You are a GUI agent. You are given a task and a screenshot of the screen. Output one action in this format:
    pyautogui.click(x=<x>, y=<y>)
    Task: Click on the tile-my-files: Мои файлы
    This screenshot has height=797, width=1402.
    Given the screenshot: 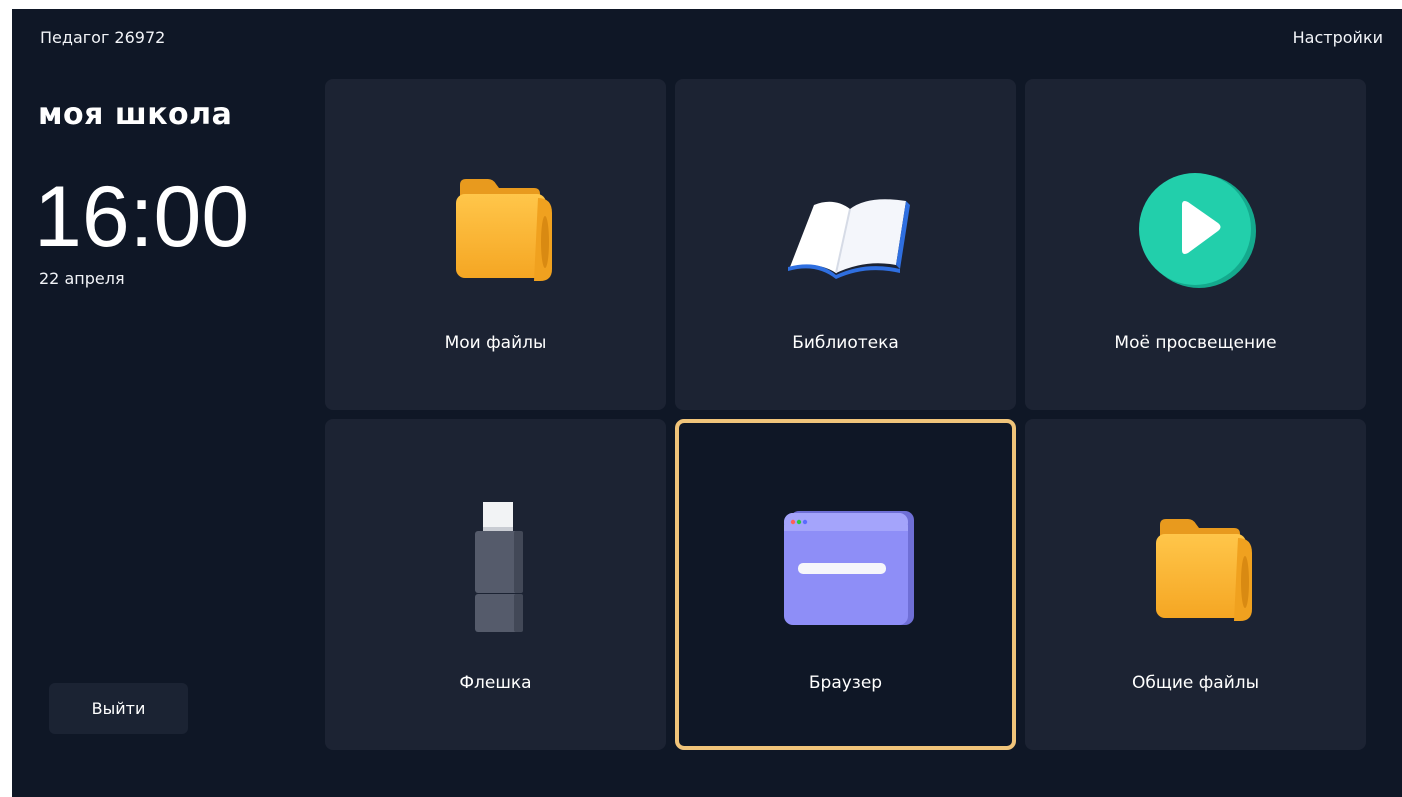 What is the action you would take?
    pyautogui.click(x=495, y=244)
    